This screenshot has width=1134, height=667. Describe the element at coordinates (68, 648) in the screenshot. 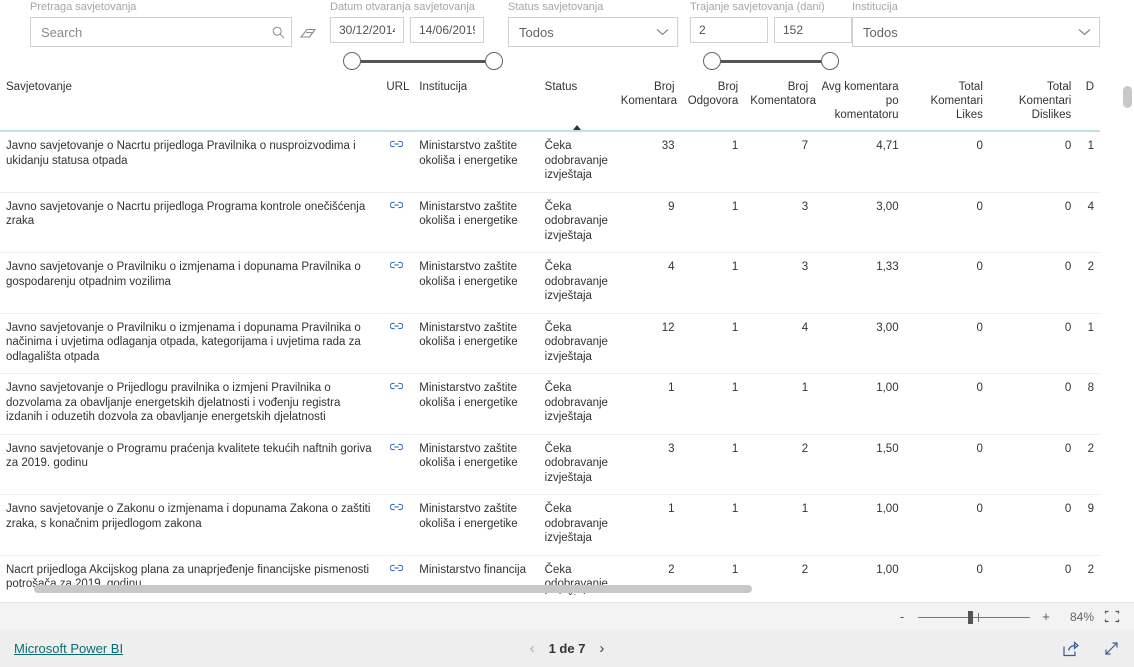

I see `powerbi-brand-link: Microsoft Power BI` at that location.